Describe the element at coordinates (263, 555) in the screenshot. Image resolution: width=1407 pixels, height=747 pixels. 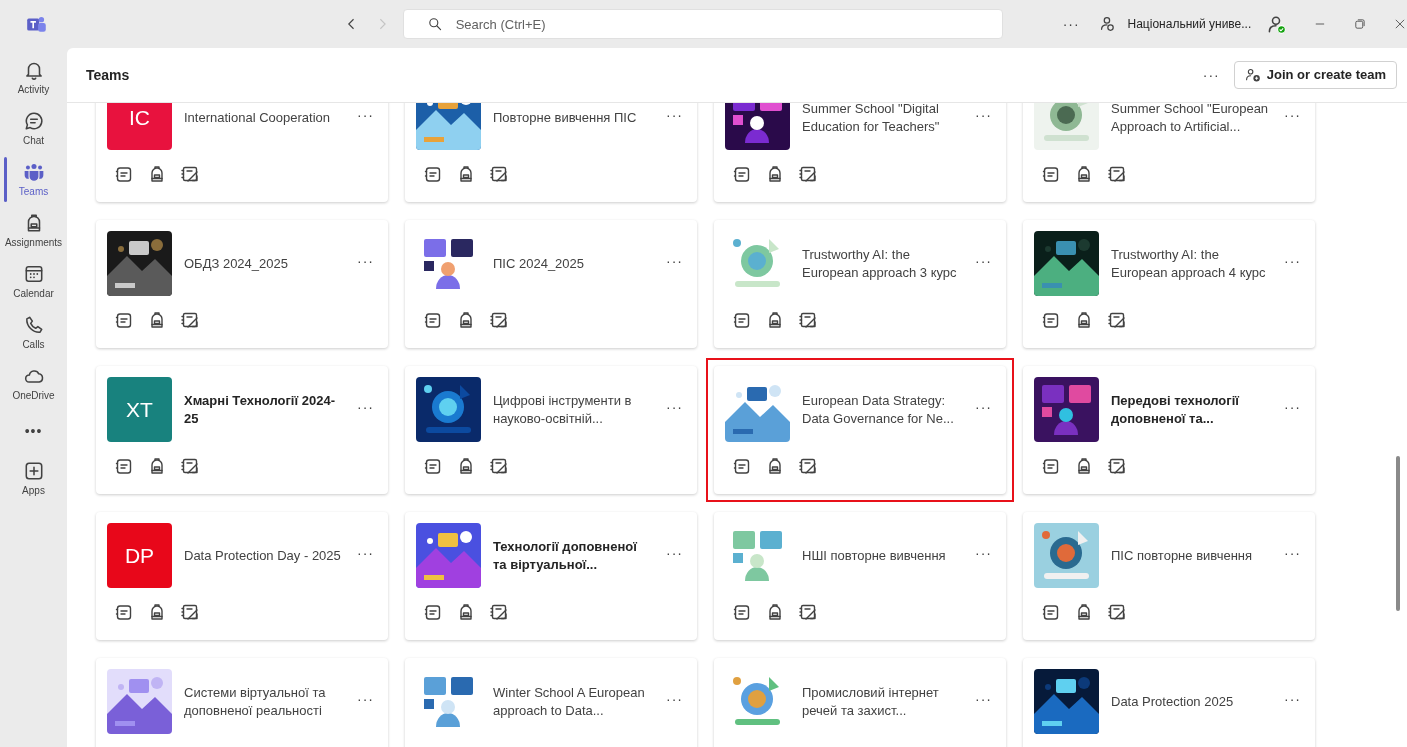
I see `team-name: Data Protection Day - 2025` at that location.